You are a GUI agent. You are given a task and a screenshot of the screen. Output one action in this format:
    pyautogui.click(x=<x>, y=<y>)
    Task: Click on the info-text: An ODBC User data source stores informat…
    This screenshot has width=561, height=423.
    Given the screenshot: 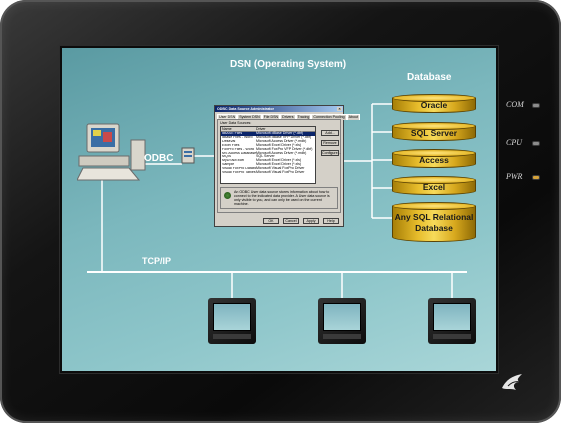 What is the action you would take?
    pyautogui.click(x=282, y=198)
    